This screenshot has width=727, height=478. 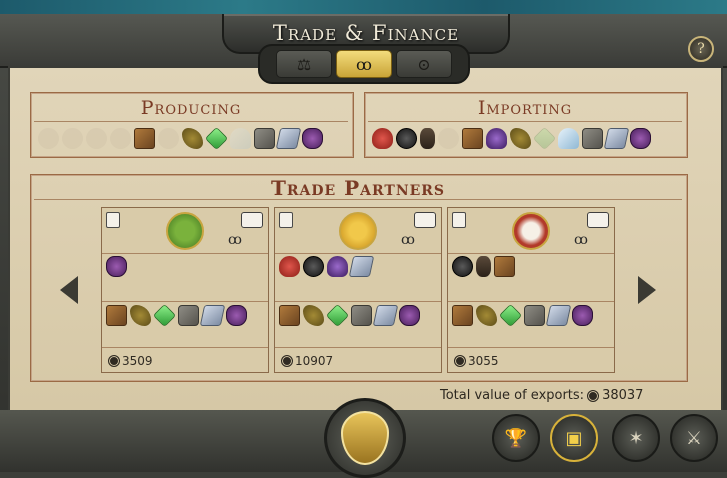 I want to click on partner-trade-value: 3055, so click(x=476, y=361).